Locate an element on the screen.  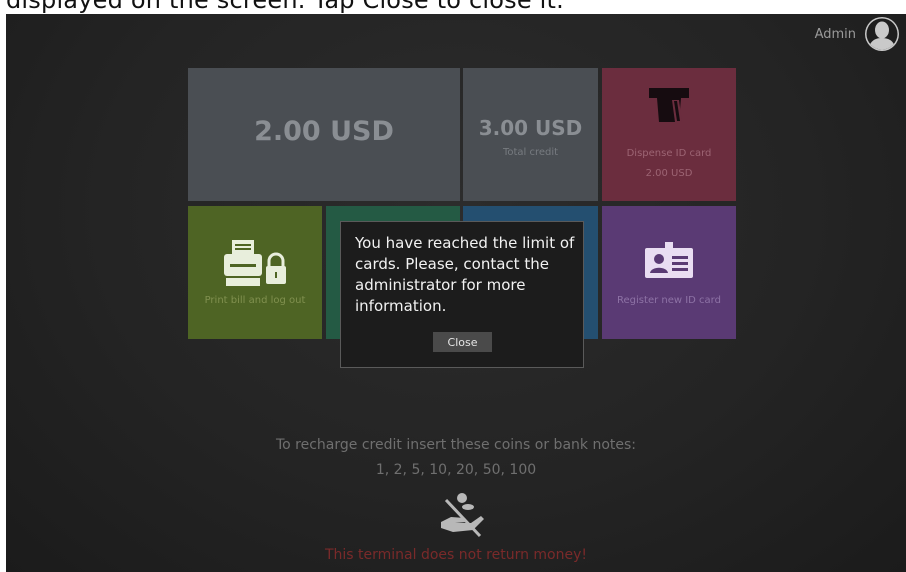
amount-tile: 2.00 USD is located at coordinates (324, 134).